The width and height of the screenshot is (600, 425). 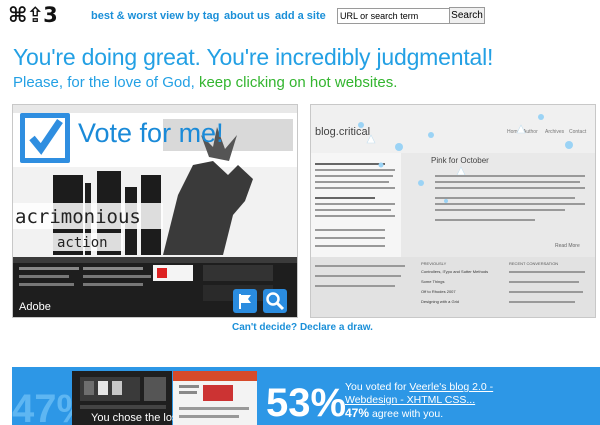 I want to click on nav-add-a-site: add a site, so click(x=300, y=16).